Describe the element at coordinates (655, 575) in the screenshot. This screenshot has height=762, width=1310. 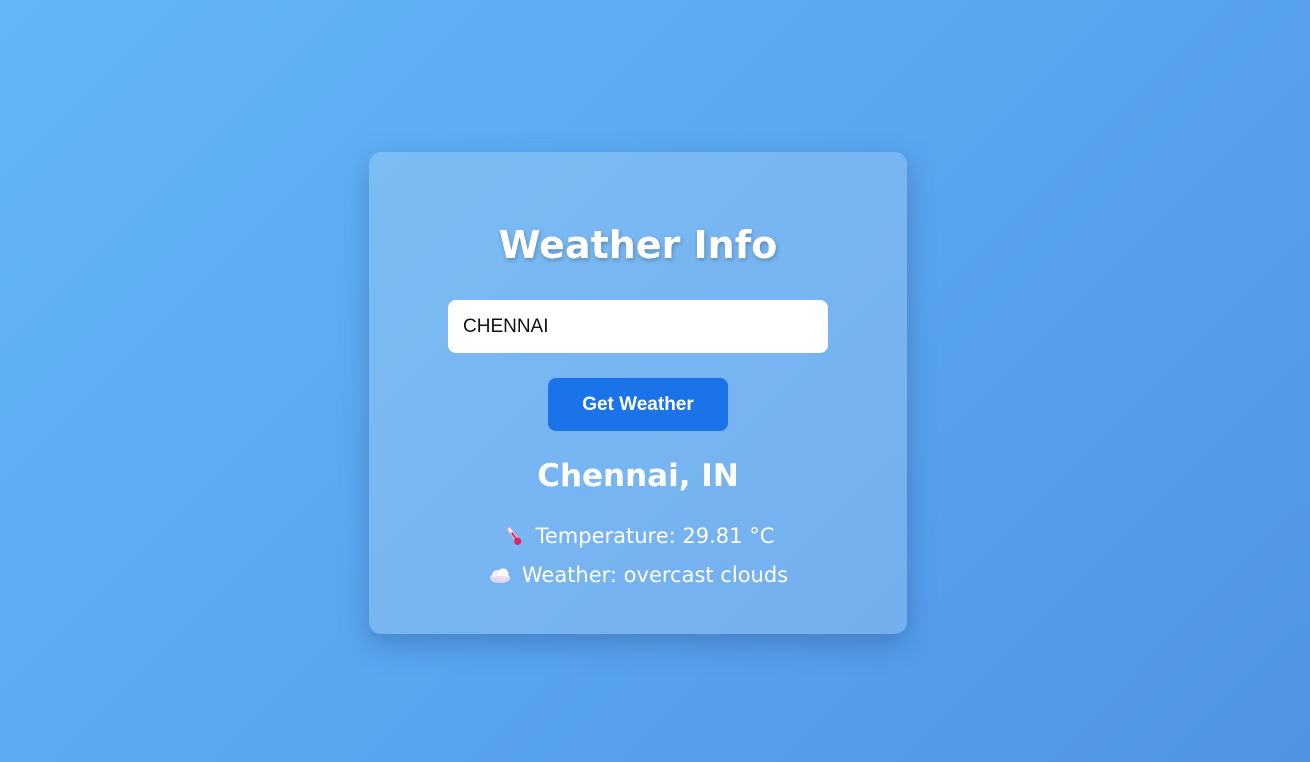
I see `weather-text: Weather: overcast clouds` at that location.